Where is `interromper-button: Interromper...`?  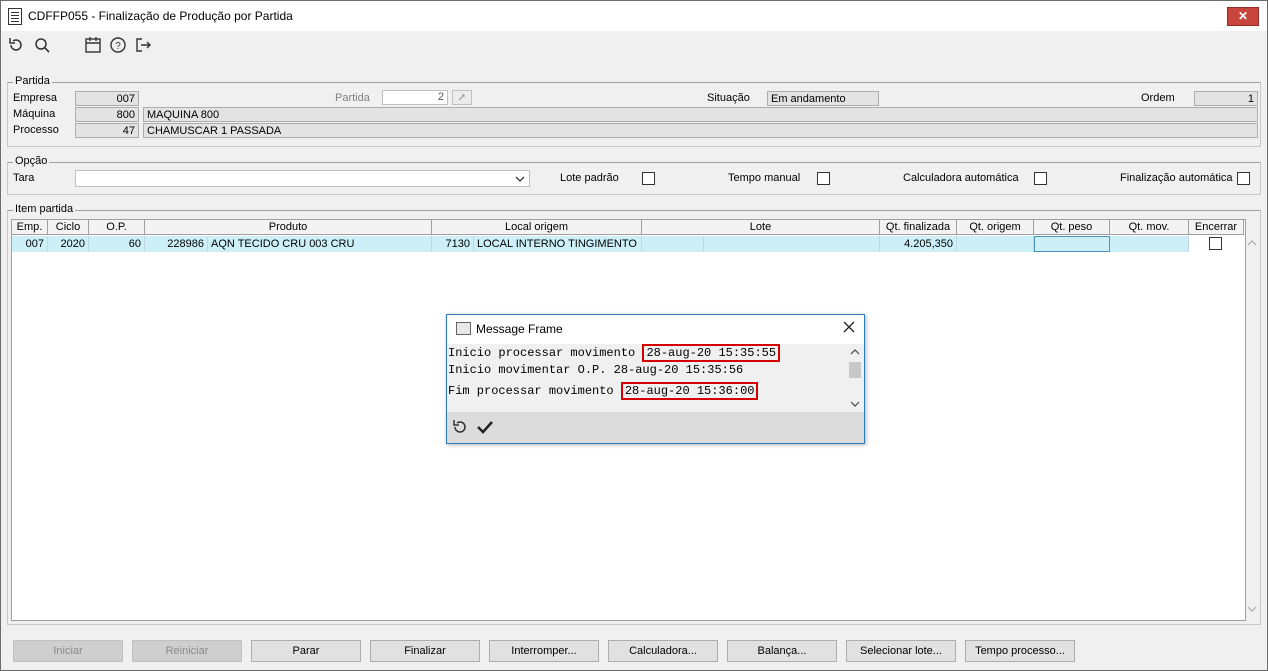
interromper-button: Interromper... is located at coordinates (544, 651).